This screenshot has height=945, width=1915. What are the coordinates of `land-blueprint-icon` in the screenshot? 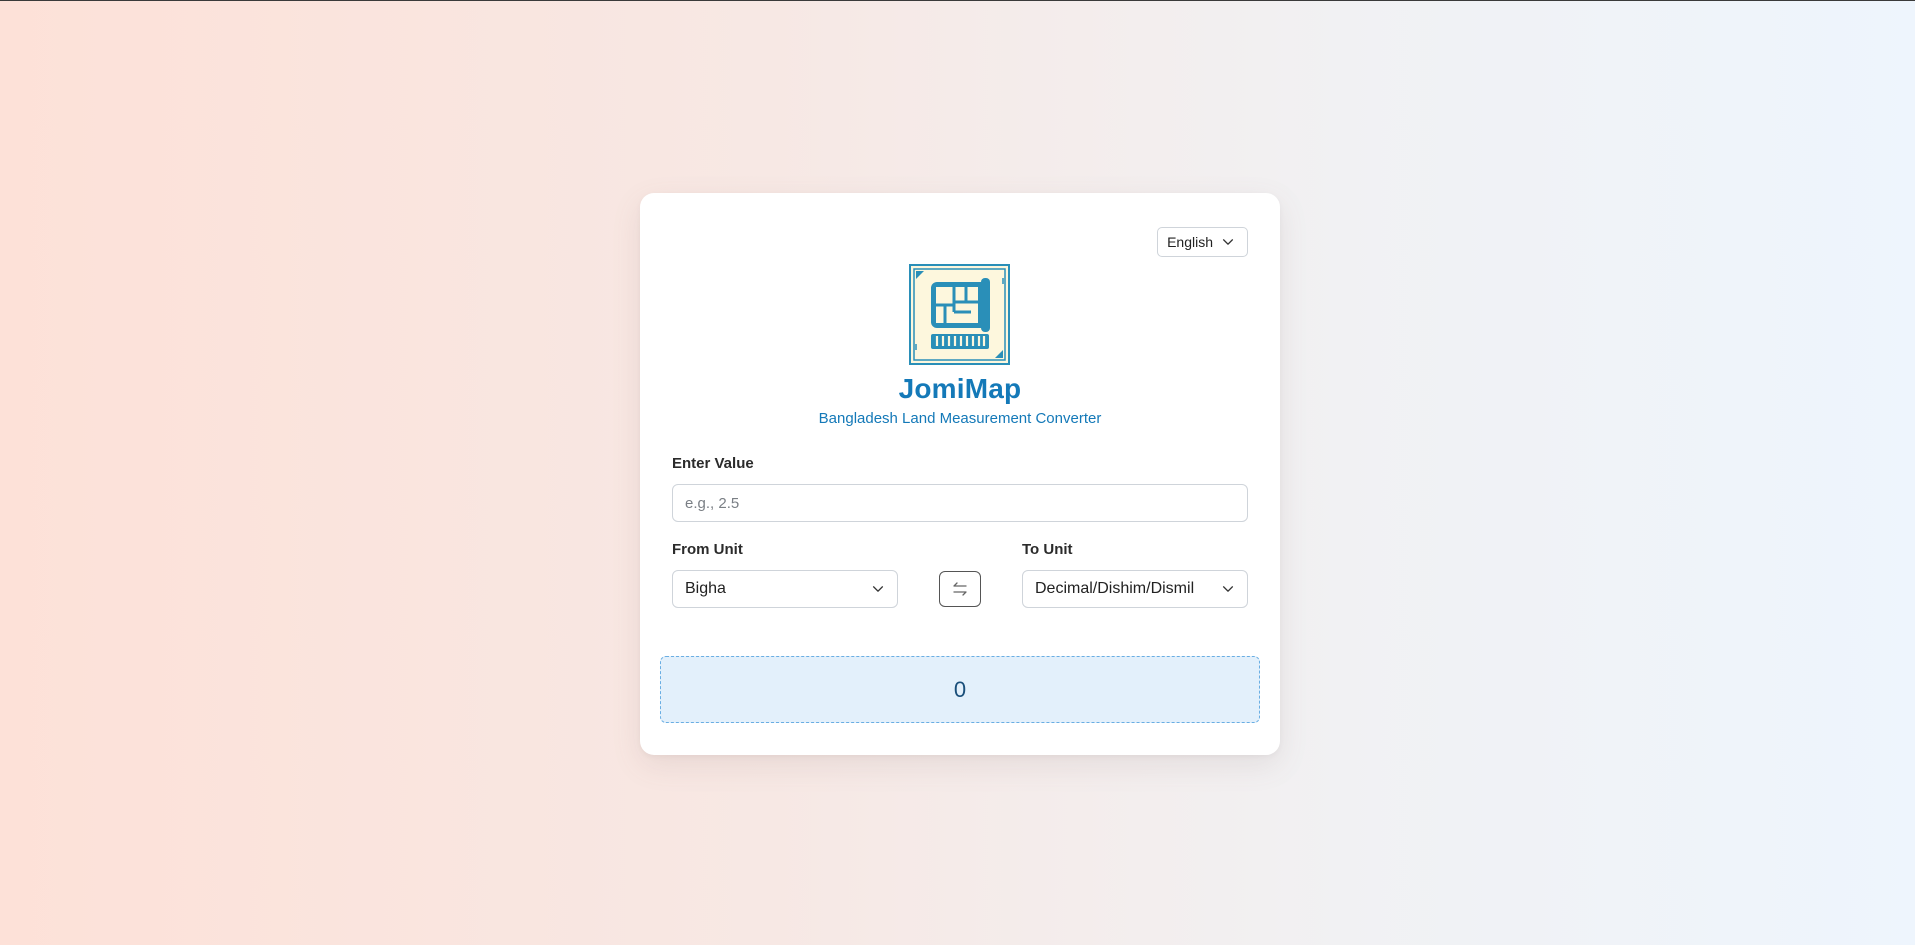 It's located at (959, 314).